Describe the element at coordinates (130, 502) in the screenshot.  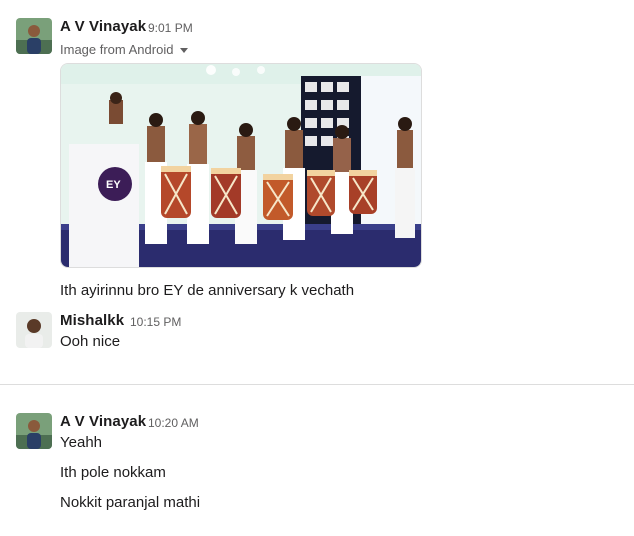
I see `message-text: Nokkit paranjal mathi` at that location.